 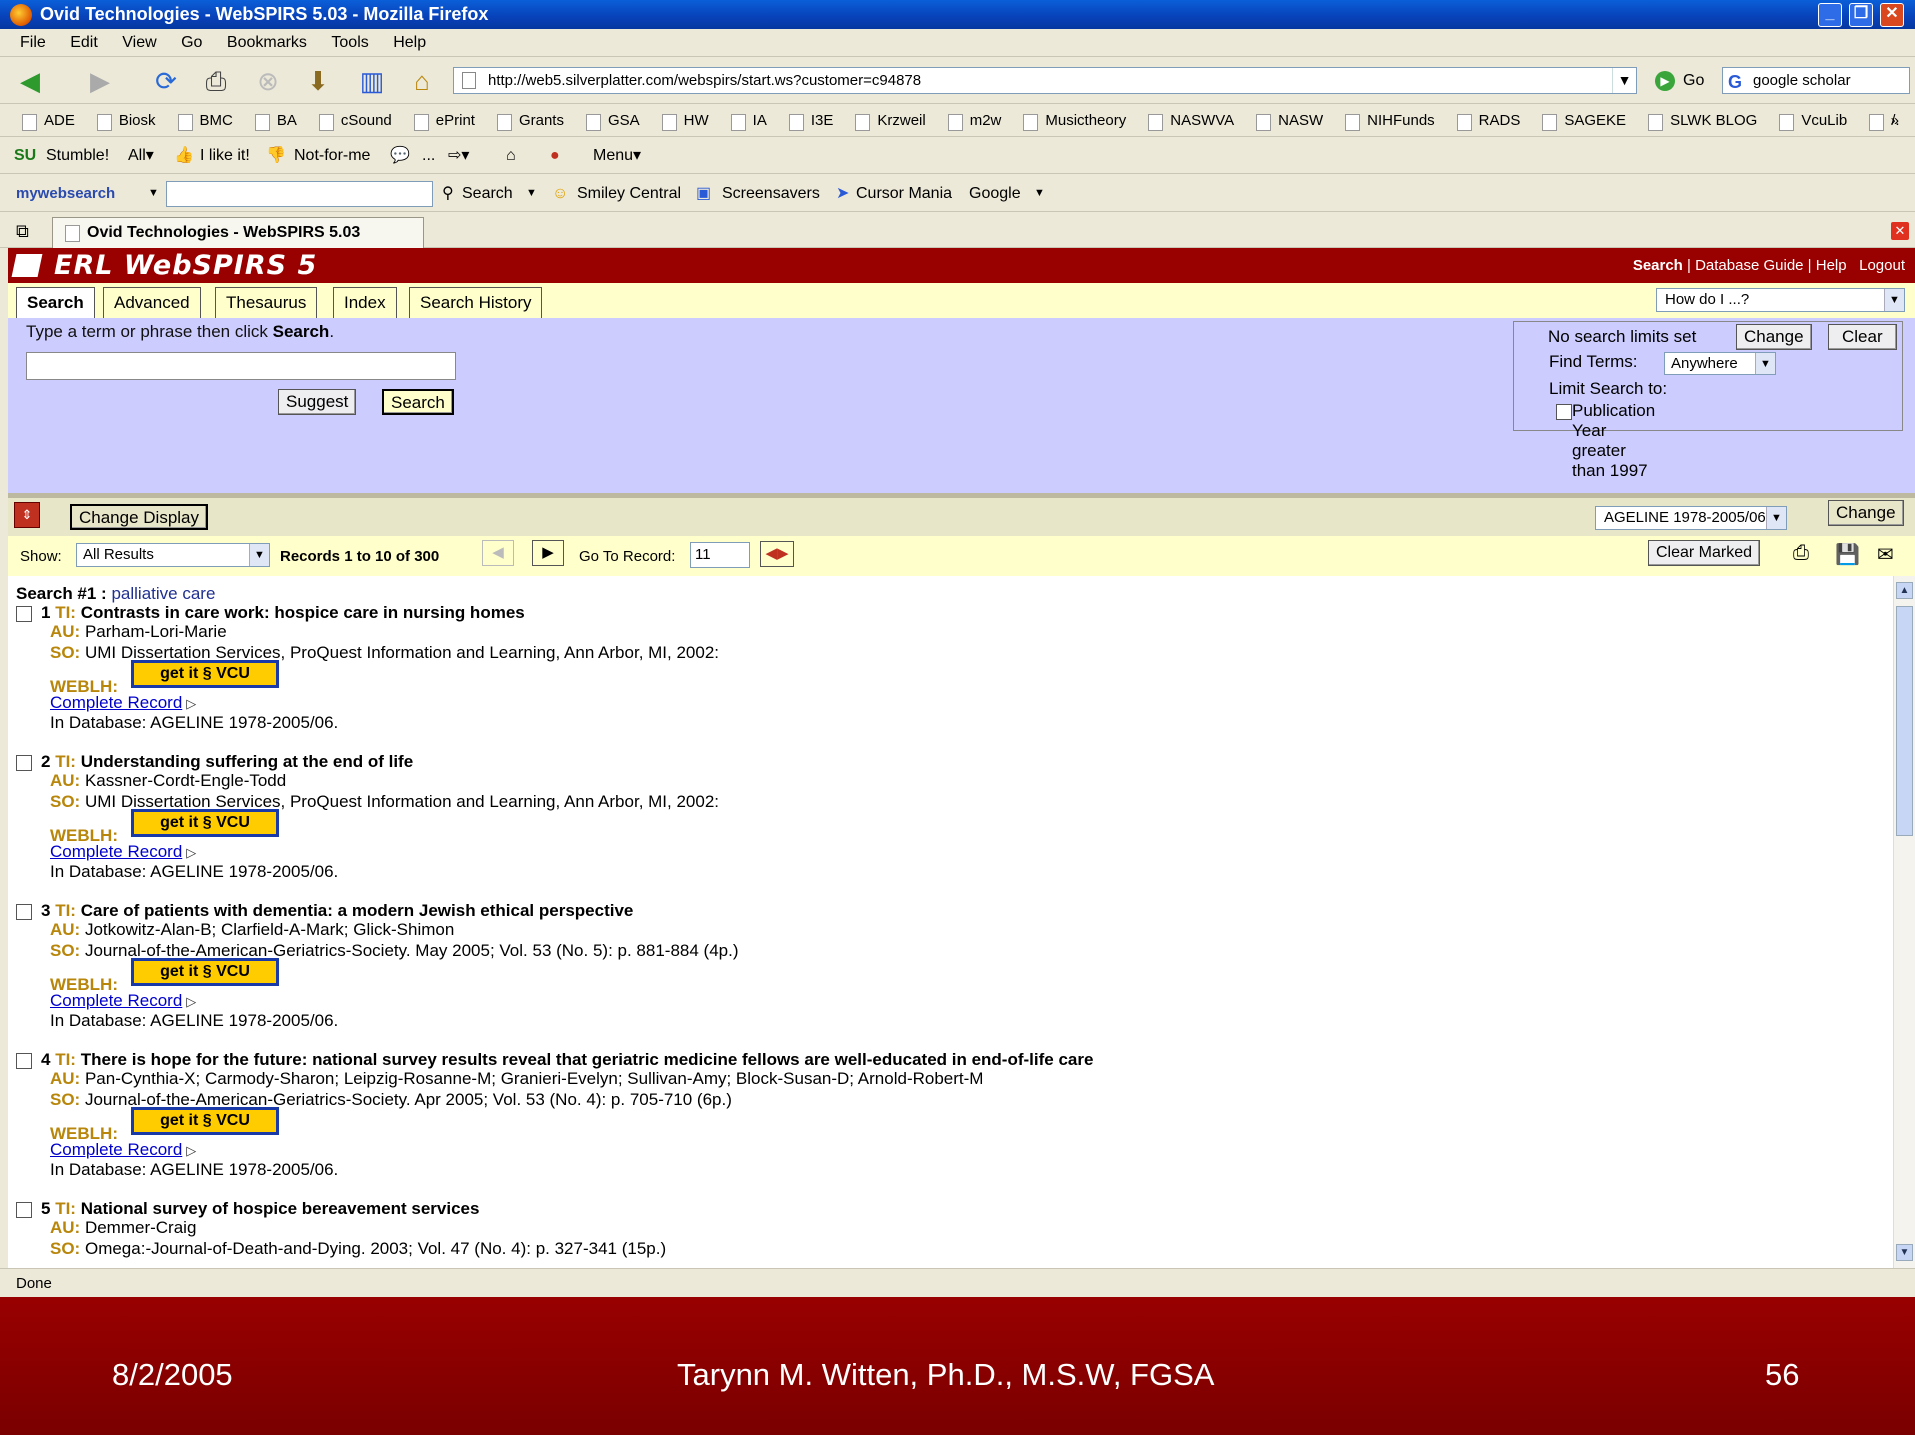 What do you see at coordinates (205, 120) in the screenshot?
I see `bookmark-item: BMC` at bounding box center [205, 120].